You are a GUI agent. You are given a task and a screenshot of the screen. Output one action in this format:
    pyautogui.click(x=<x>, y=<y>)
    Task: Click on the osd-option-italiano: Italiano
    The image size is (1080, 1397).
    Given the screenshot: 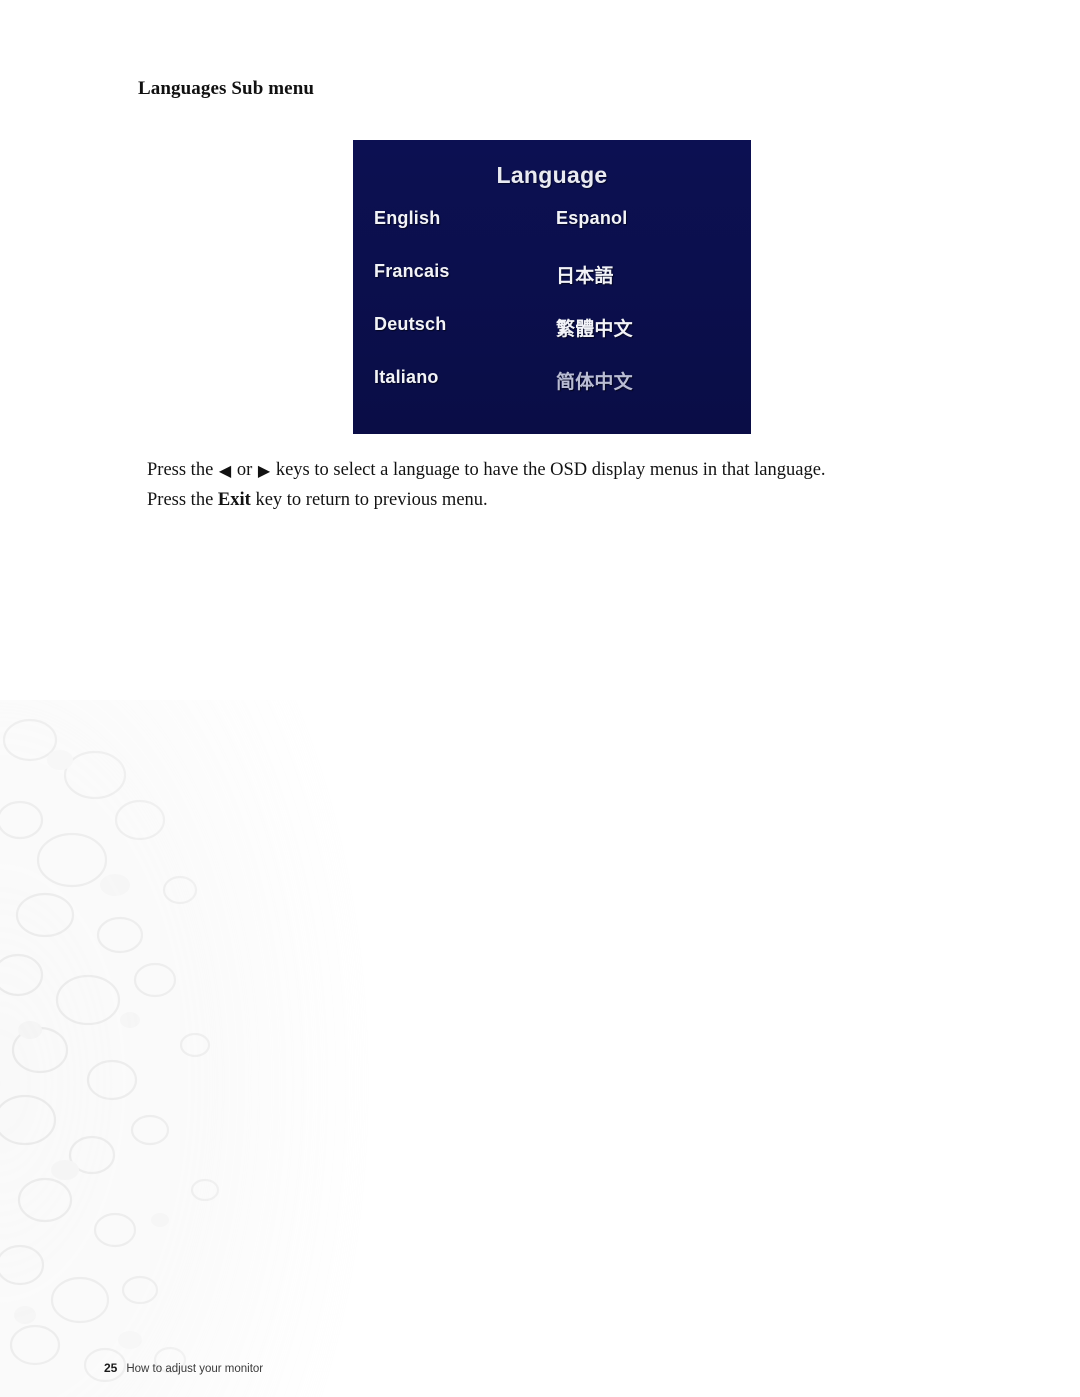 What is the action you would take?
    pyautogui.click(x=406, y=377)
    